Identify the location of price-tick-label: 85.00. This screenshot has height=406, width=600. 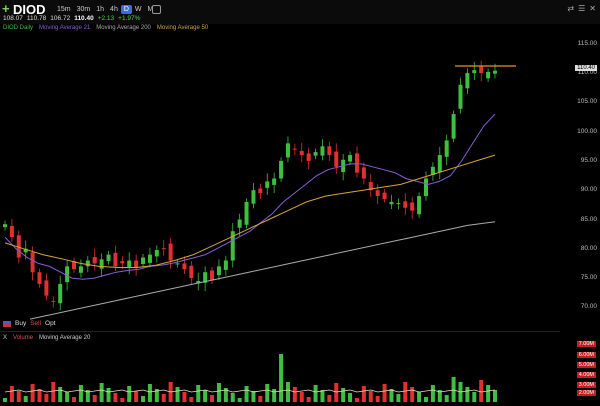
(588, 219).